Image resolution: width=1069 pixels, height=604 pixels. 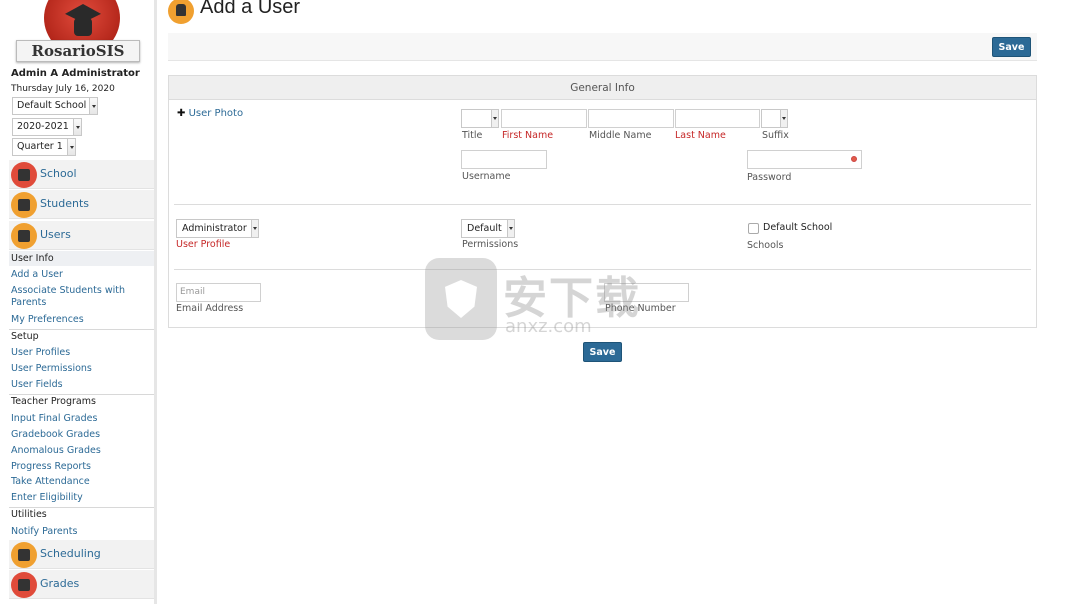 I want to click on menu-students-label: Students, so click(x=65, y=203).